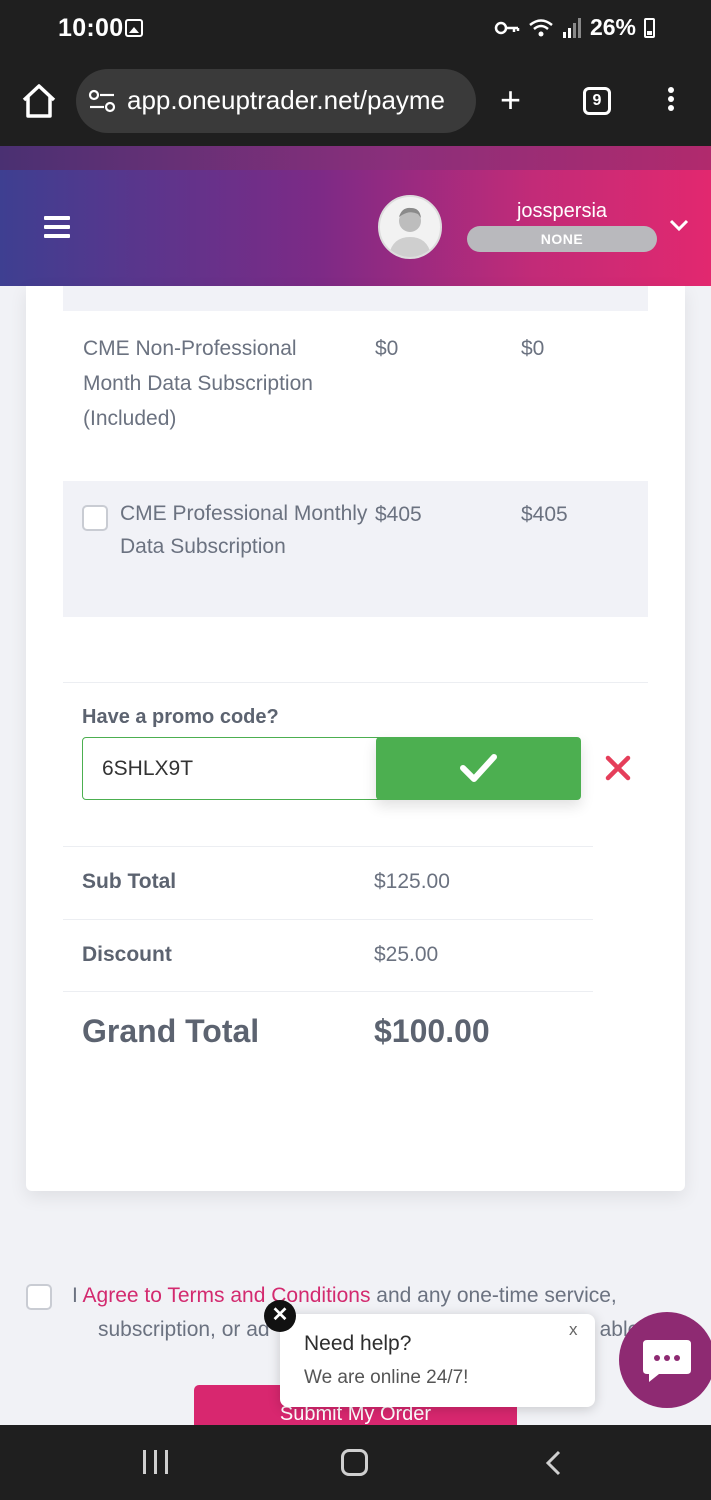  I want to click on chat-close-icon: x, so click(573, 1330).